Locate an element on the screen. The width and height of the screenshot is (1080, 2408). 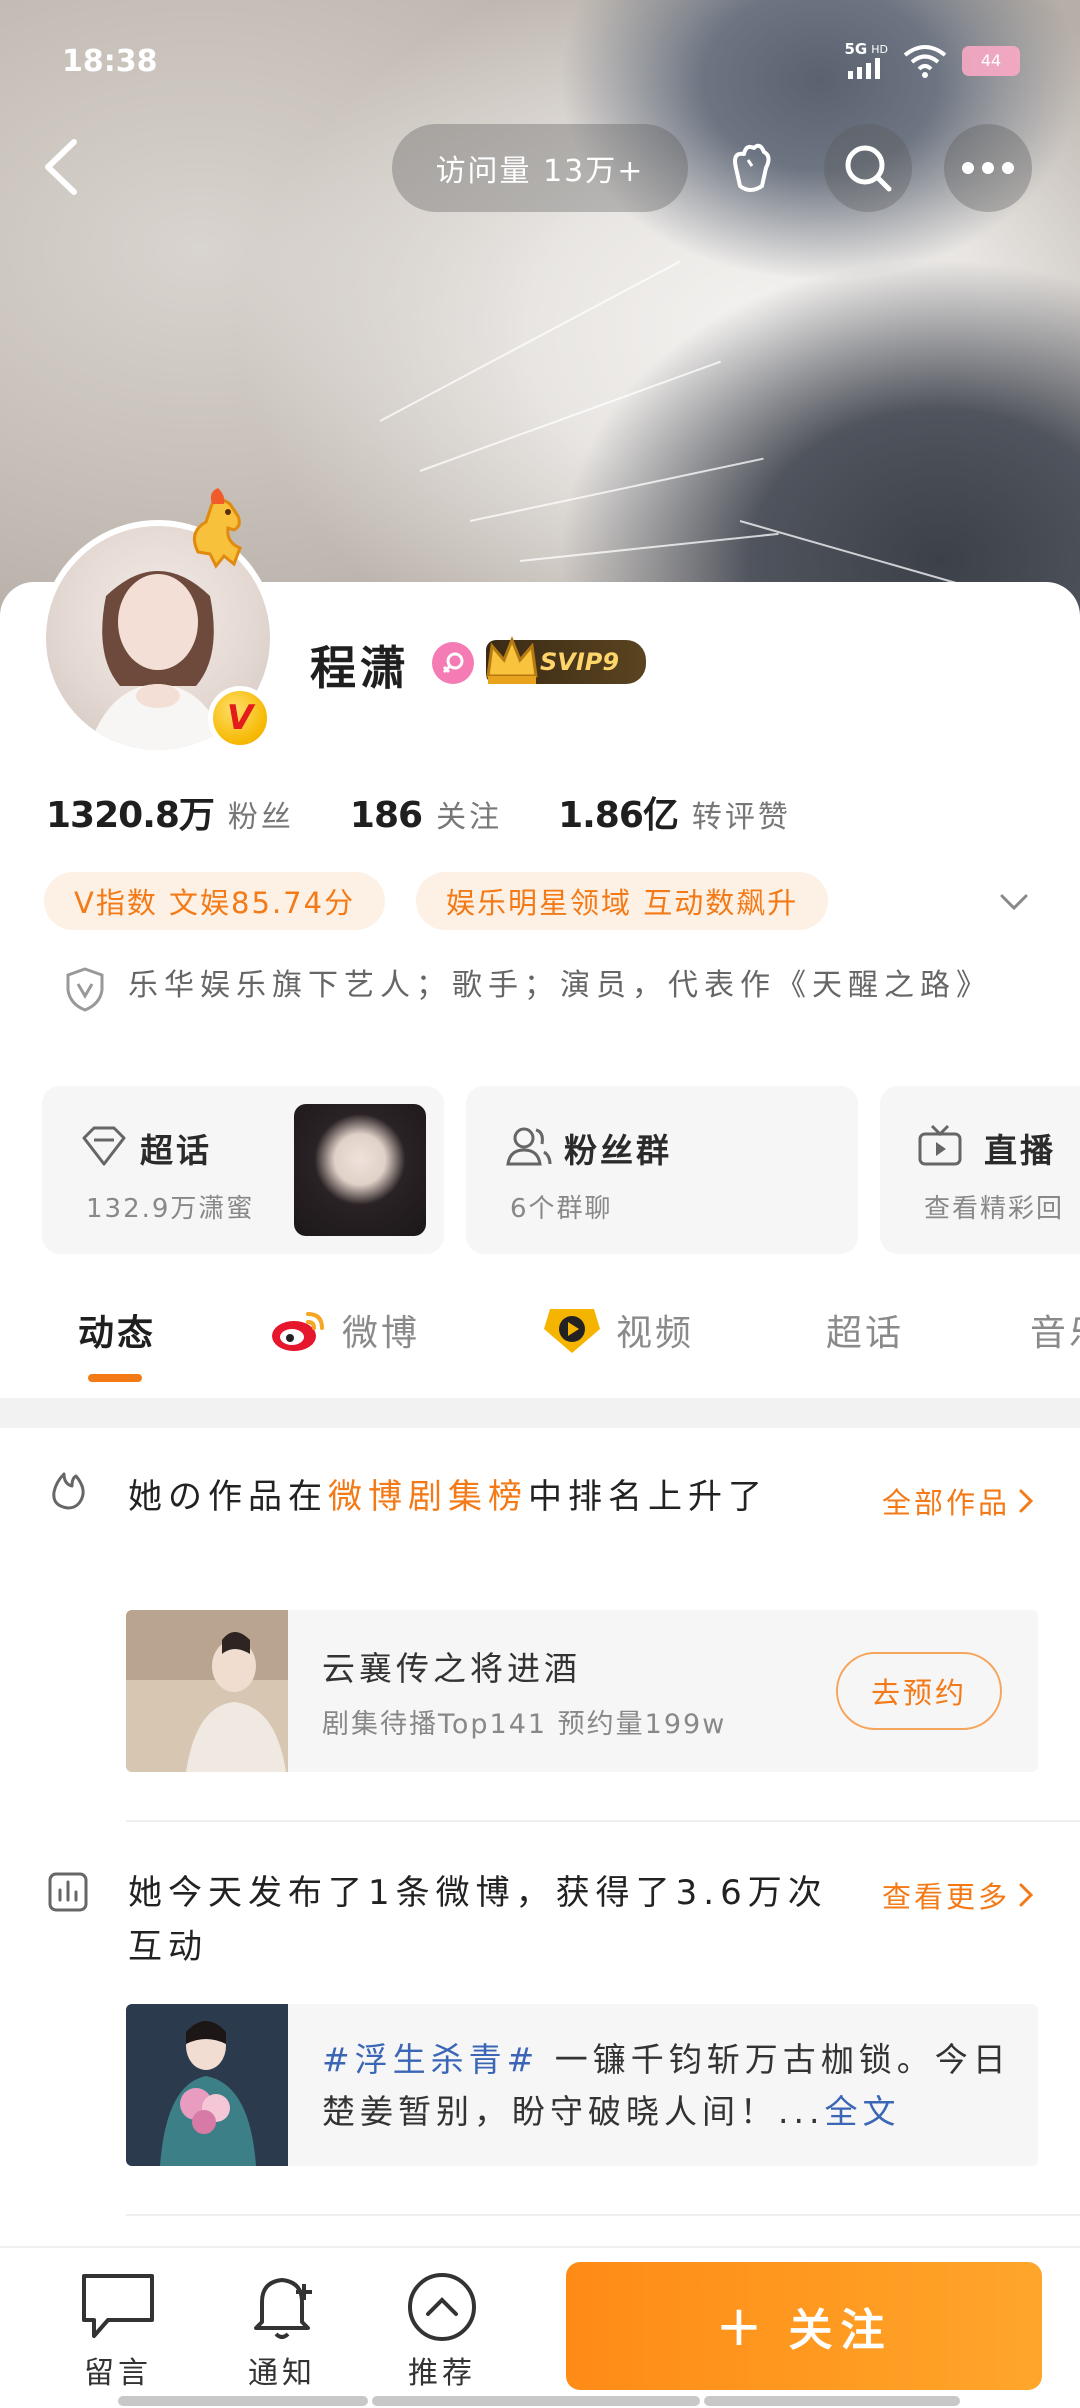
follow-button: + 关注 is located at coordinates (804, 2326).